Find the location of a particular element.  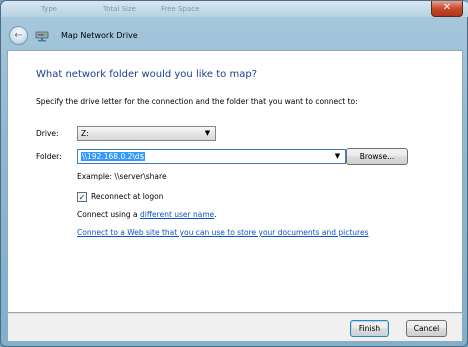

finish-button: Finish is located at coordinates (369, 328).